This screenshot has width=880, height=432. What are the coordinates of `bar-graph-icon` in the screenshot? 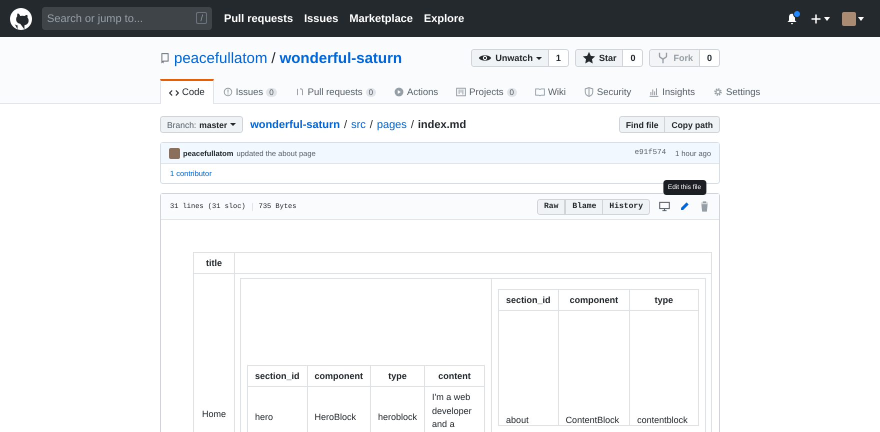 It's located at (654, 92).